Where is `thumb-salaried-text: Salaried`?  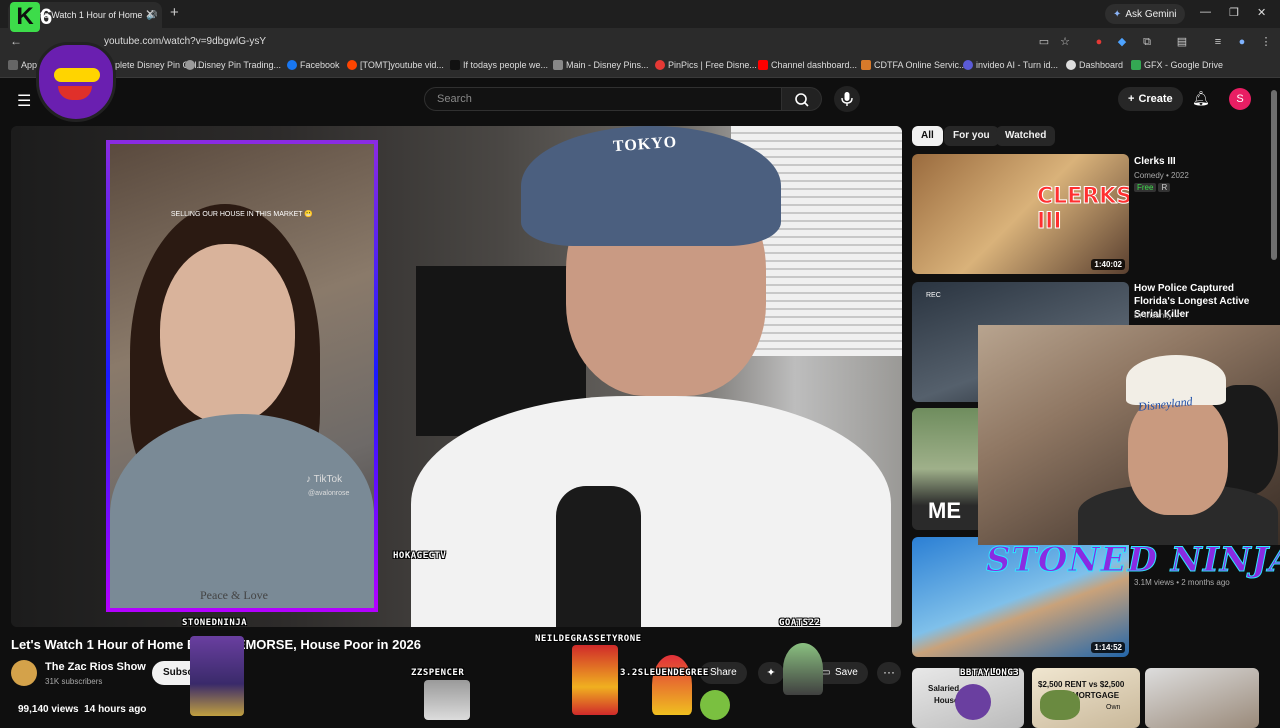 thumb-salaried-text: Salaried is located at coordinates (944, 688).